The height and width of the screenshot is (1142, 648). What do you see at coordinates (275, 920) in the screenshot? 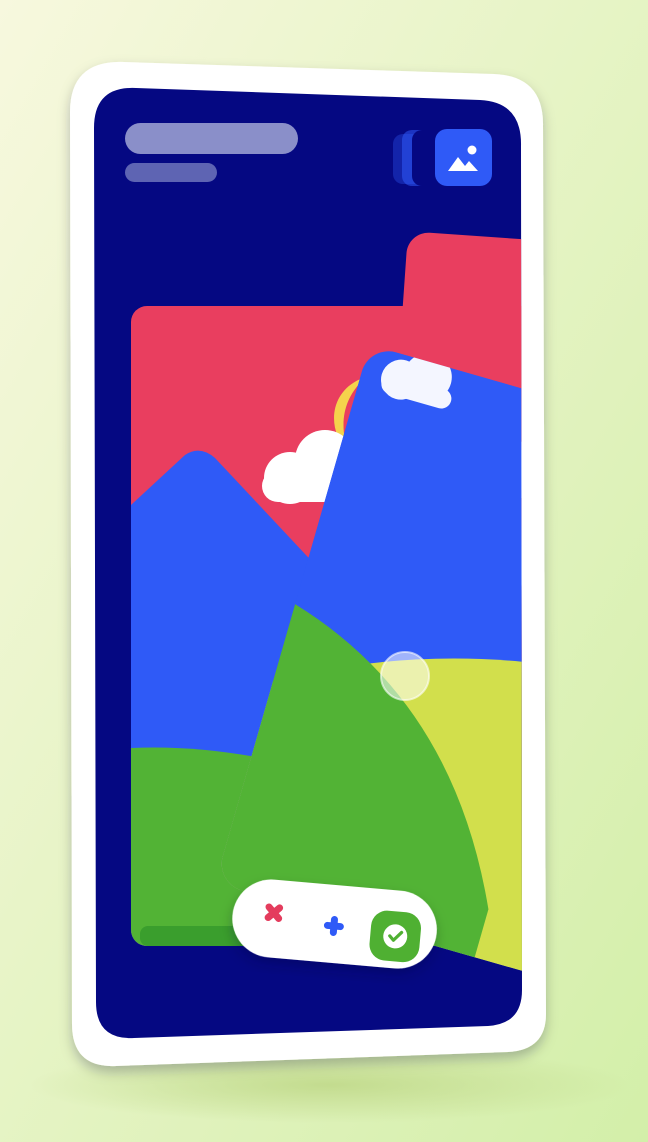
I see `reject-button` at bounding box center [275, 920].